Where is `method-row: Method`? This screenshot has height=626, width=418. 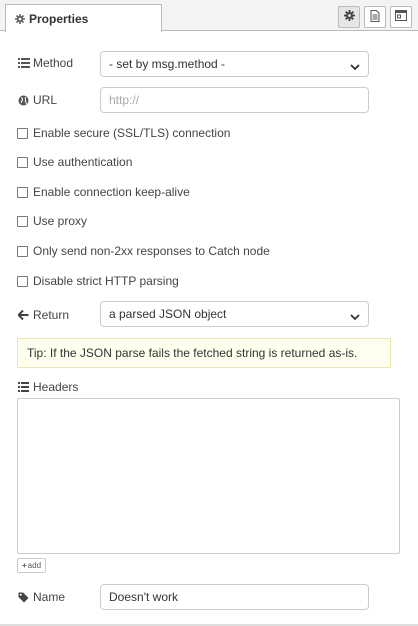 method-row: Method is located at coordinates (45, 63).